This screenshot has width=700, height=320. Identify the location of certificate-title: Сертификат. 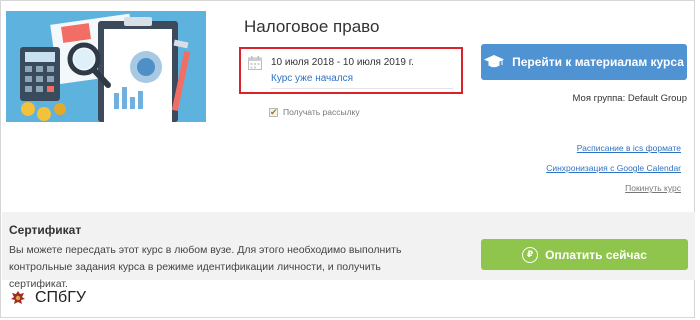
(45, 230).